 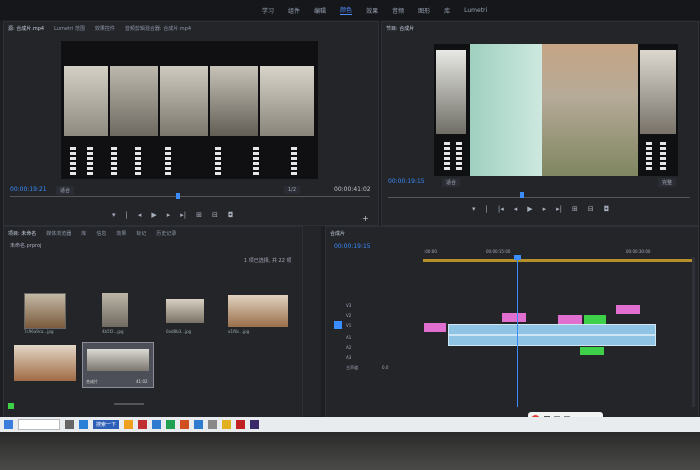 What do you see at coordinates (558, 260) in the screenshot?
I see `work-area-bar` at bounding box center [558, 260].